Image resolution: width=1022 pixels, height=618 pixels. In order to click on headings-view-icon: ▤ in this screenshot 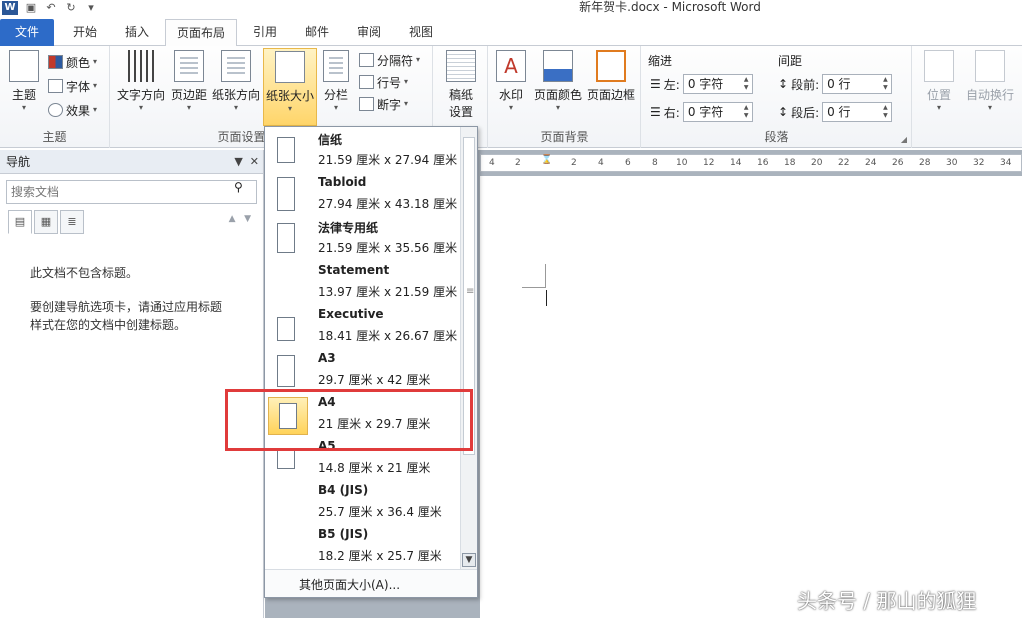, I will do `click(20, 222)`.